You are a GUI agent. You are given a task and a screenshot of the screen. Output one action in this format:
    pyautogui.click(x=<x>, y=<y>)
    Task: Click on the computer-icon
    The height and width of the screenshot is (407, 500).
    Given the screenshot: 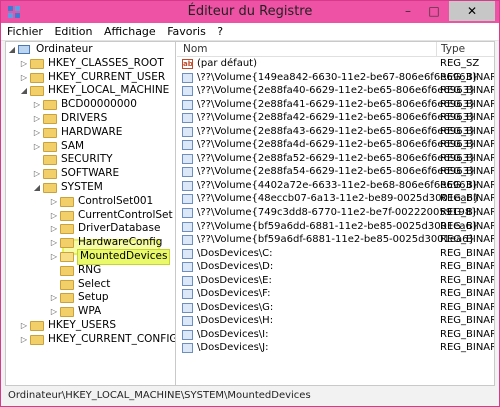 What is the action you would take?
    pyautogui.click(x=24, y=49)
    